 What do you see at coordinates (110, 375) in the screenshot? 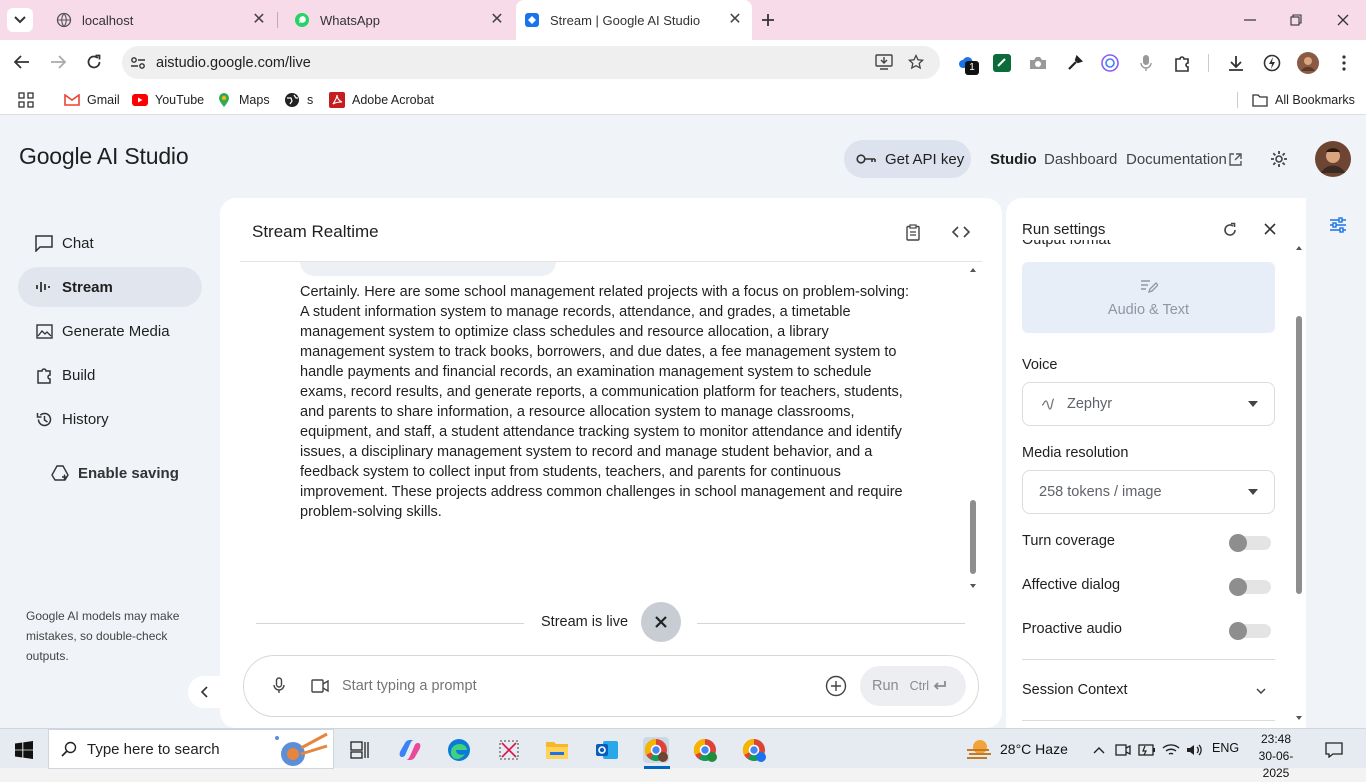
I see `sidebar-item-build: Build` at bounding box center [110, 375].